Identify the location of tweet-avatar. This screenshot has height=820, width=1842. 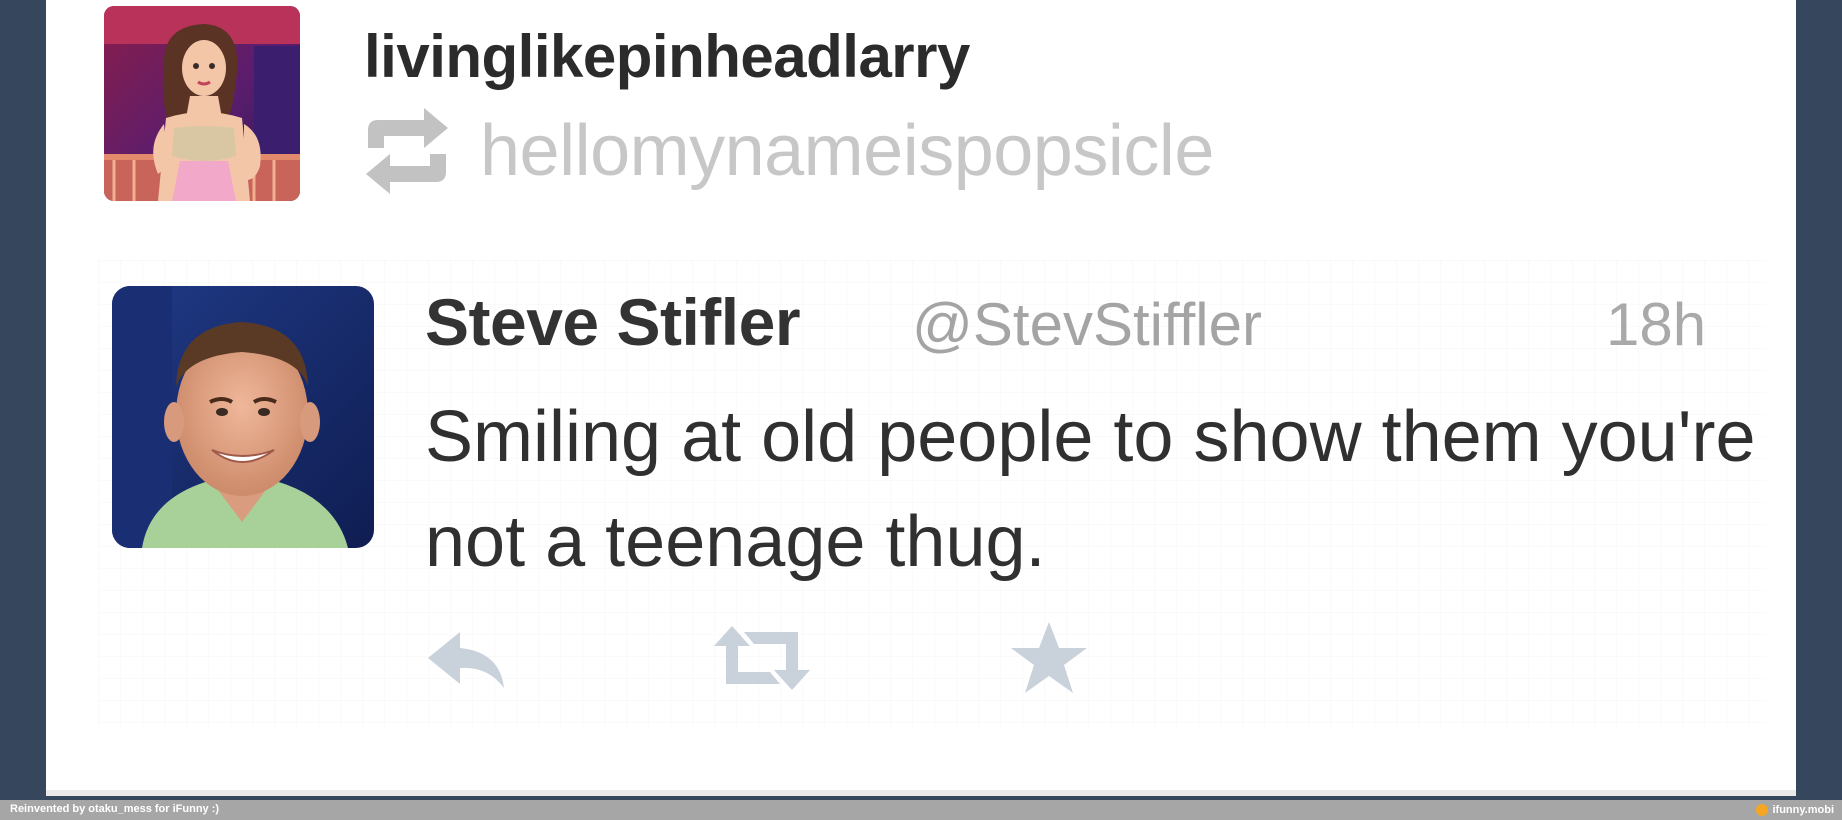
(243, 417).